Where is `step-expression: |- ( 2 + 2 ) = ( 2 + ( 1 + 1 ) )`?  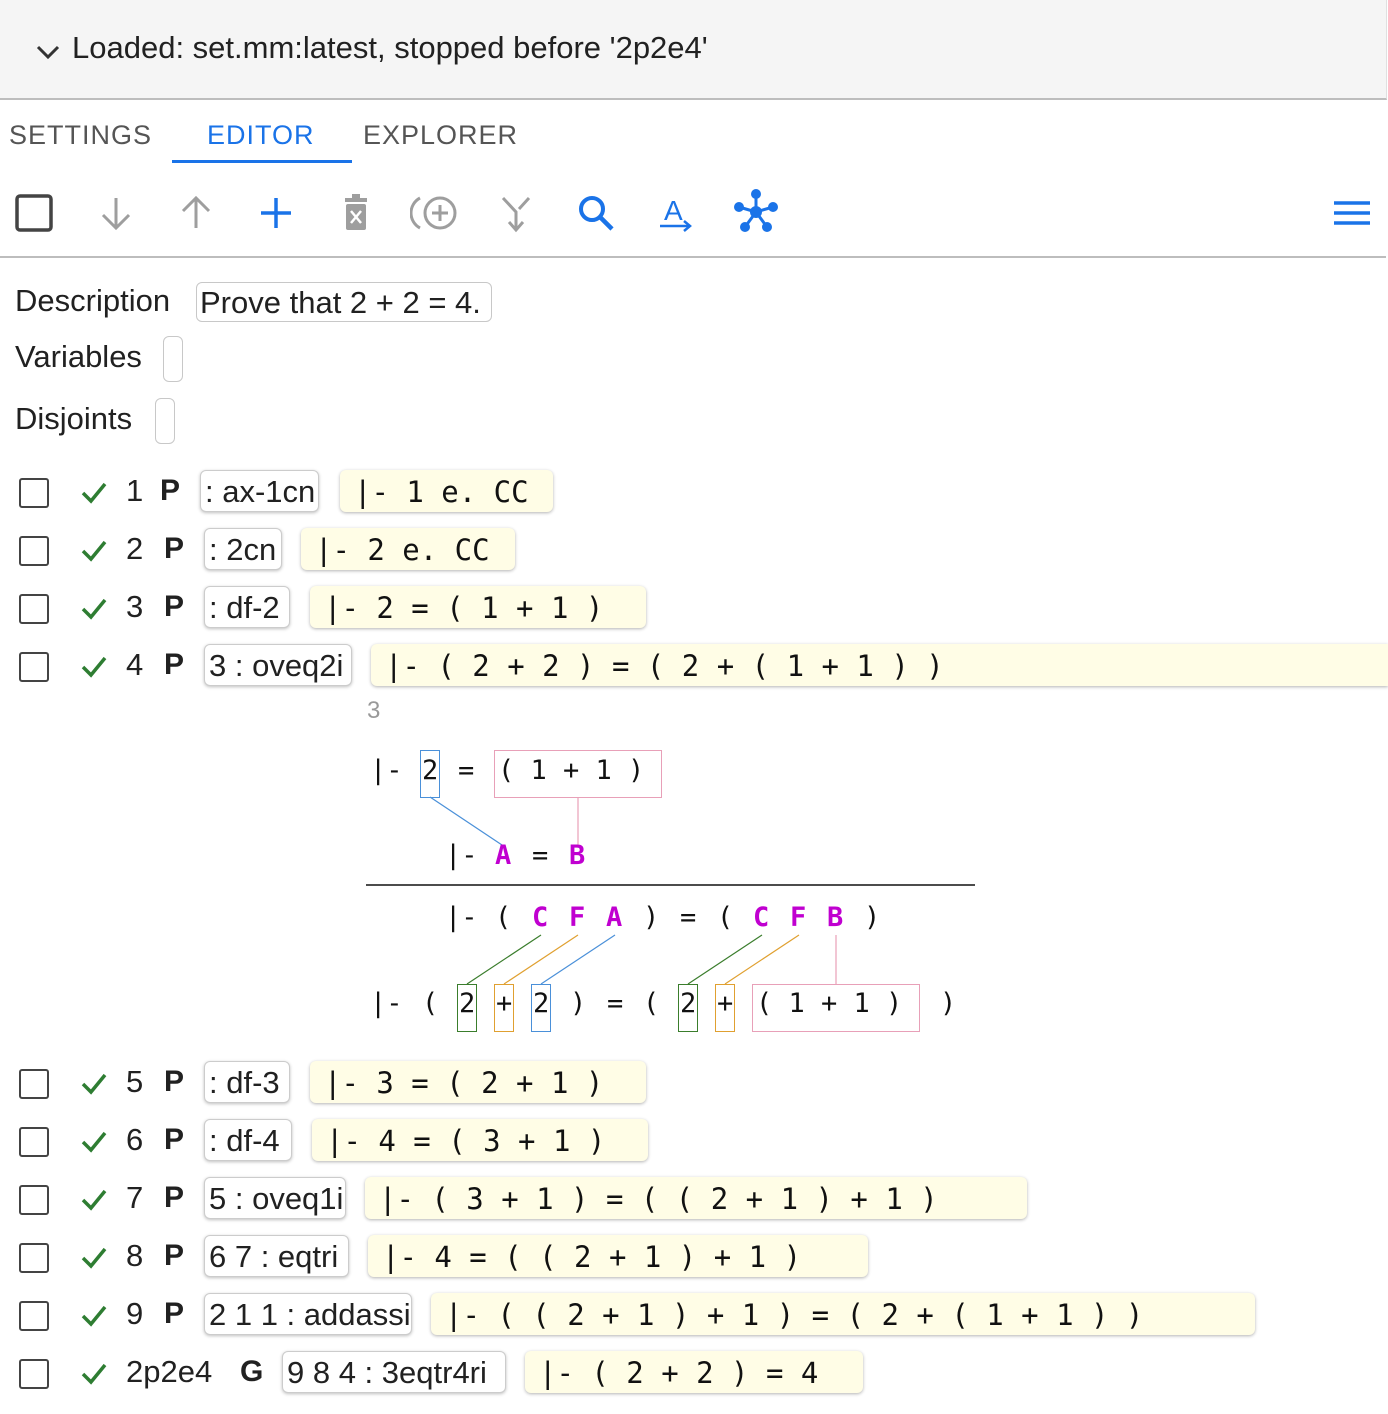 step-expression: |- ( 2 + 2 ) = ( 2 + ( 1 + 1 ) ) is located at coordinates (879, 665).